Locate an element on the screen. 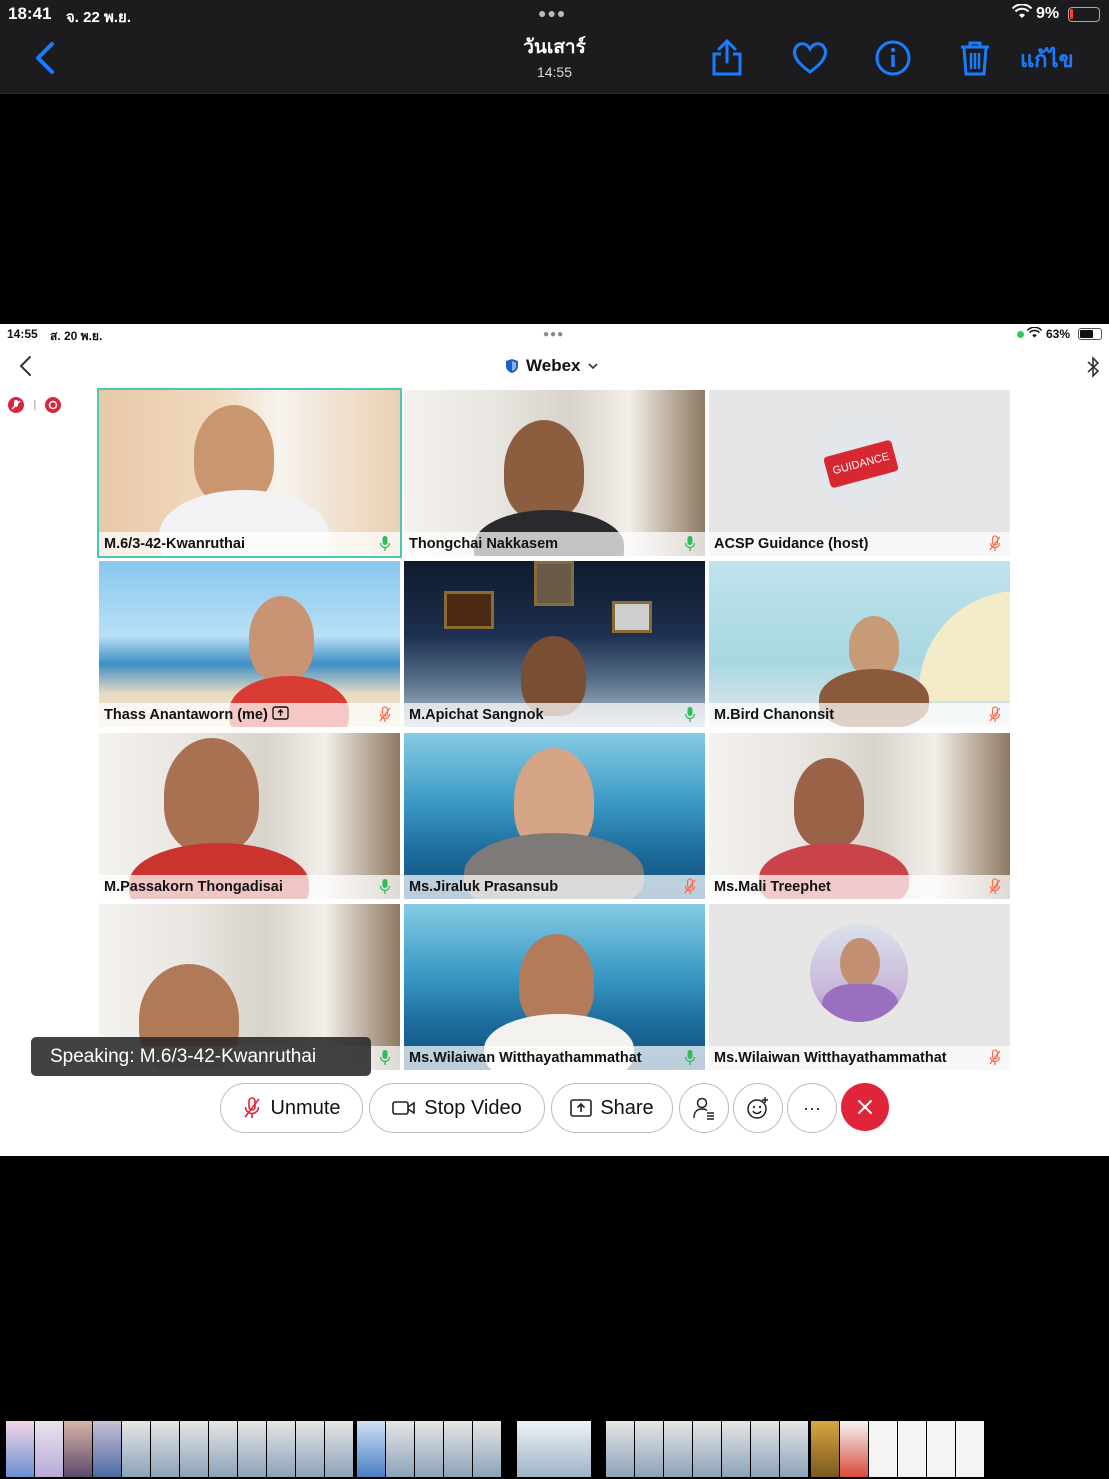  webex-back-icon is located at coordinates (26, 366).